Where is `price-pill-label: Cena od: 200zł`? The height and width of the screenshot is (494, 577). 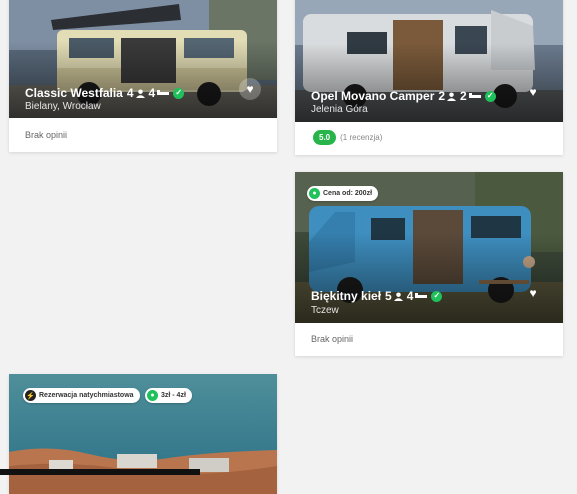 price-pill-label: Cena od: 200zł is located at coordinates (348, 193).